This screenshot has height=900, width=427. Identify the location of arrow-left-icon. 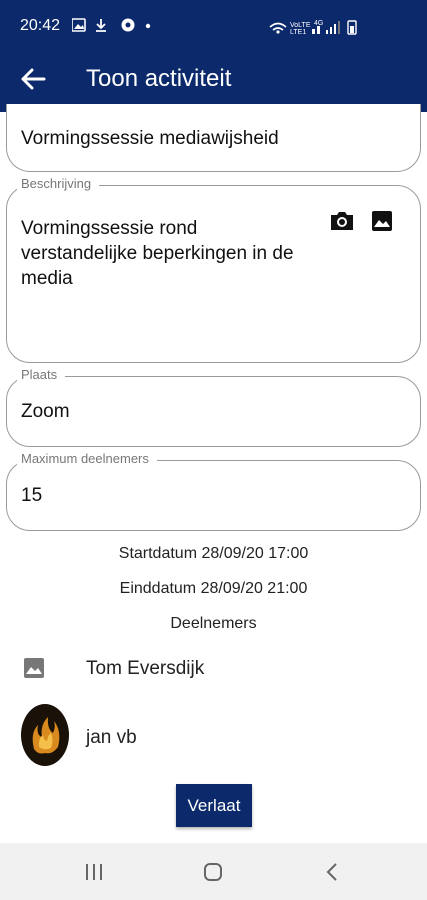
(33, 79).